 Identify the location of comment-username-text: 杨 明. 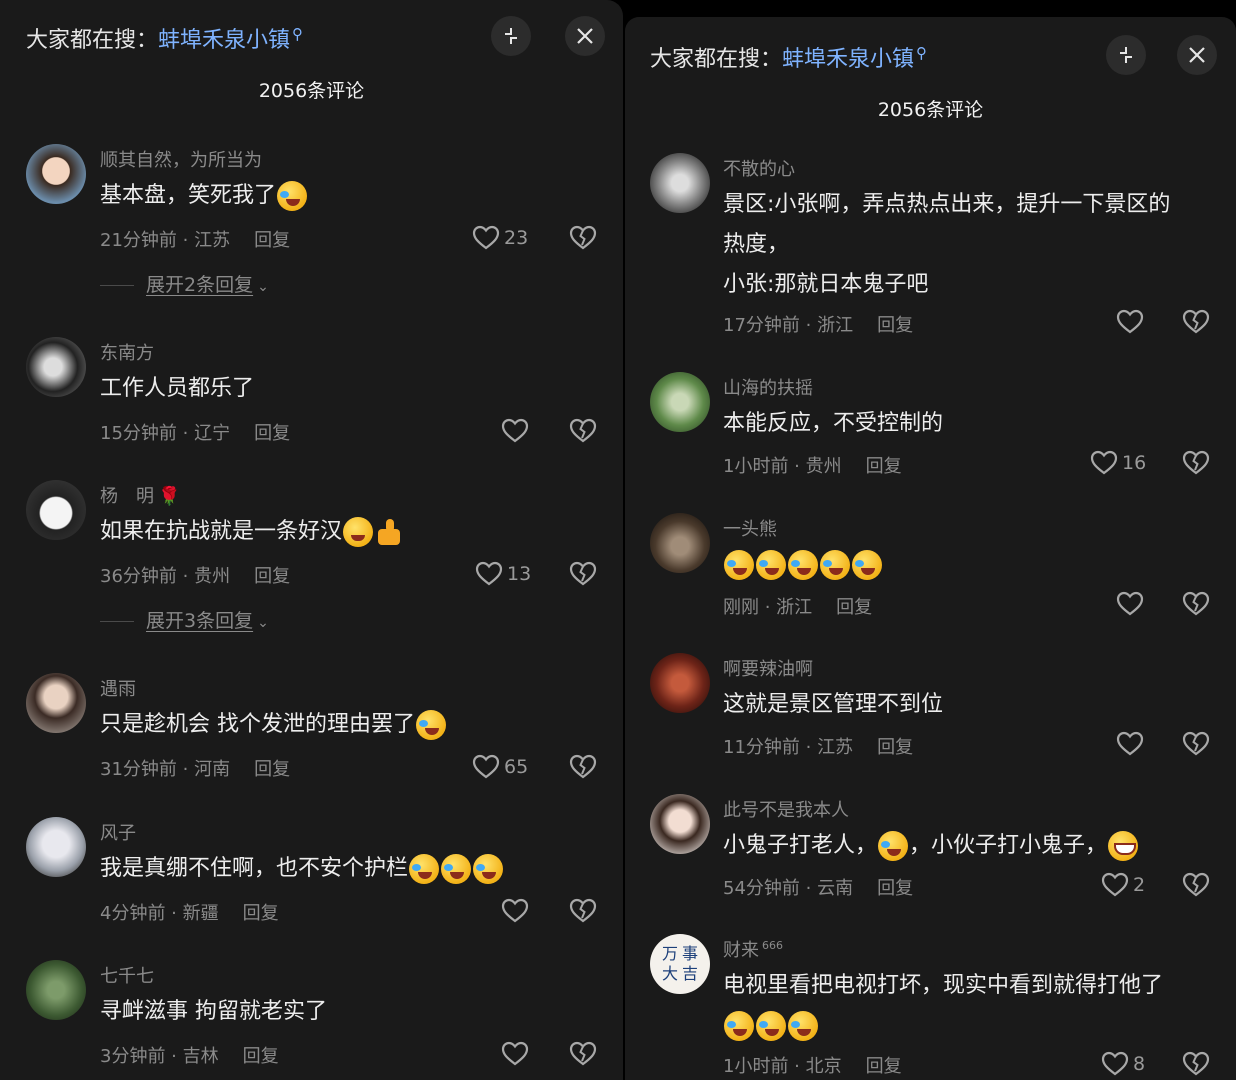
(127, 496).